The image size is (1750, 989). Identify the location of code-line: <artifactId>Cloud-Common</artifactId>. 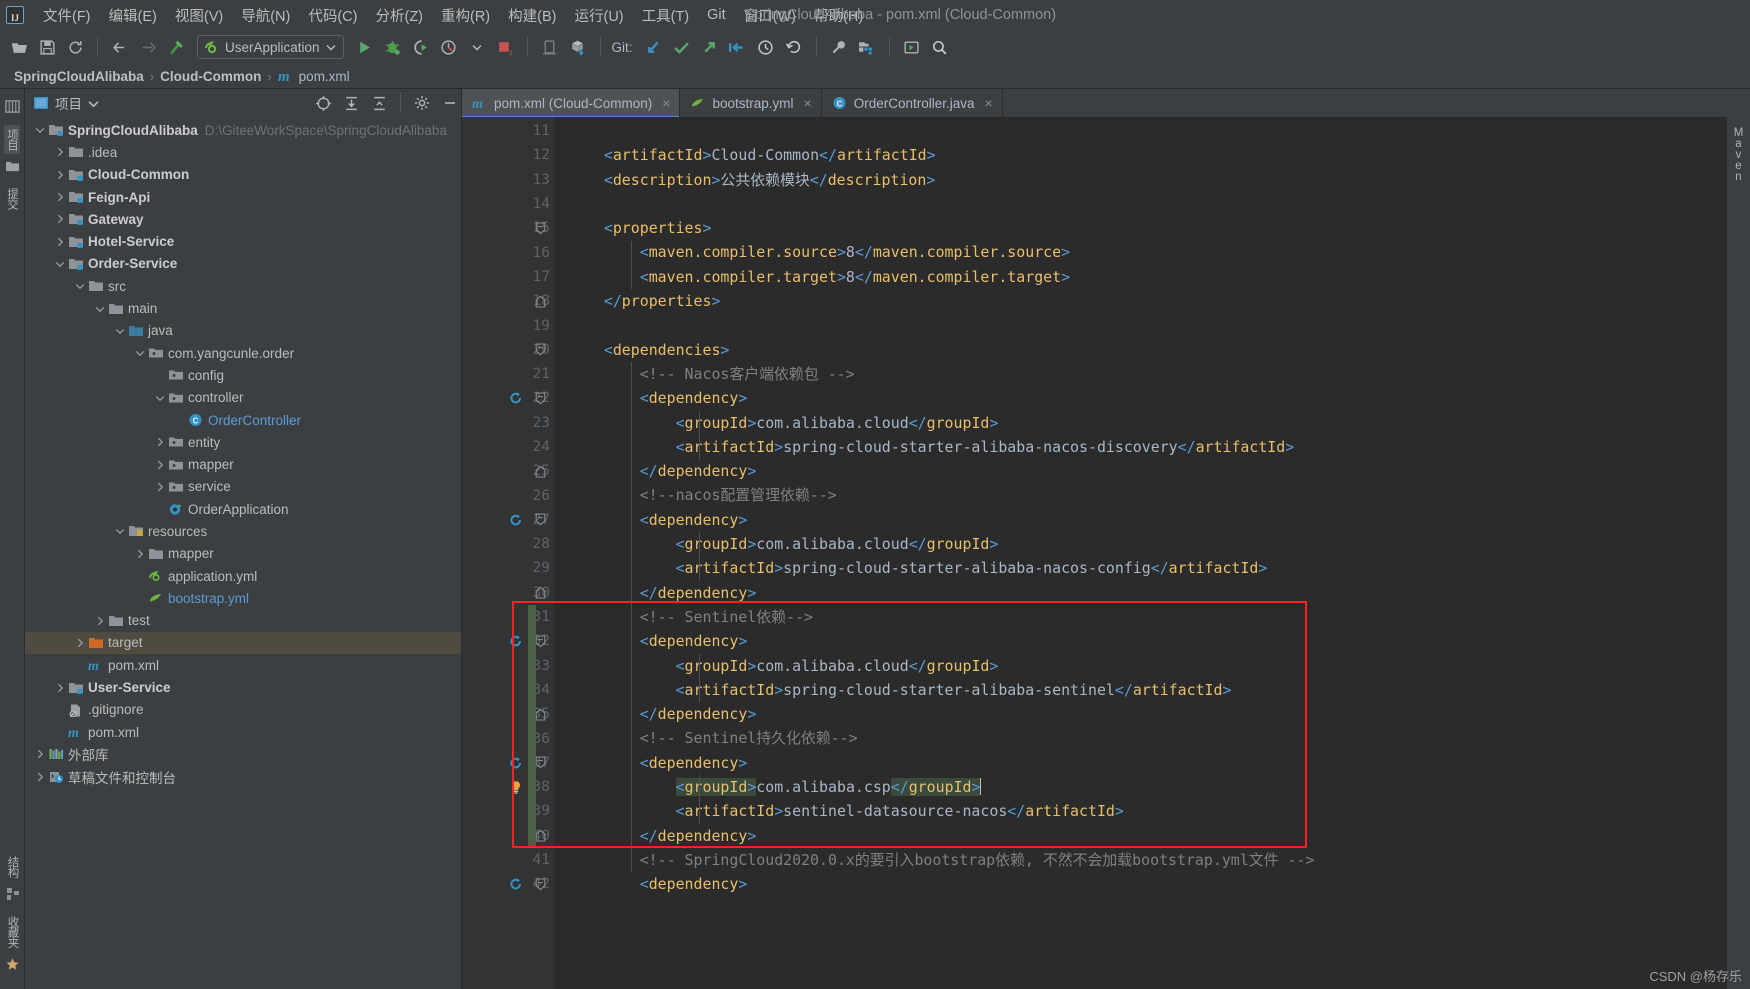
(1140, 155).